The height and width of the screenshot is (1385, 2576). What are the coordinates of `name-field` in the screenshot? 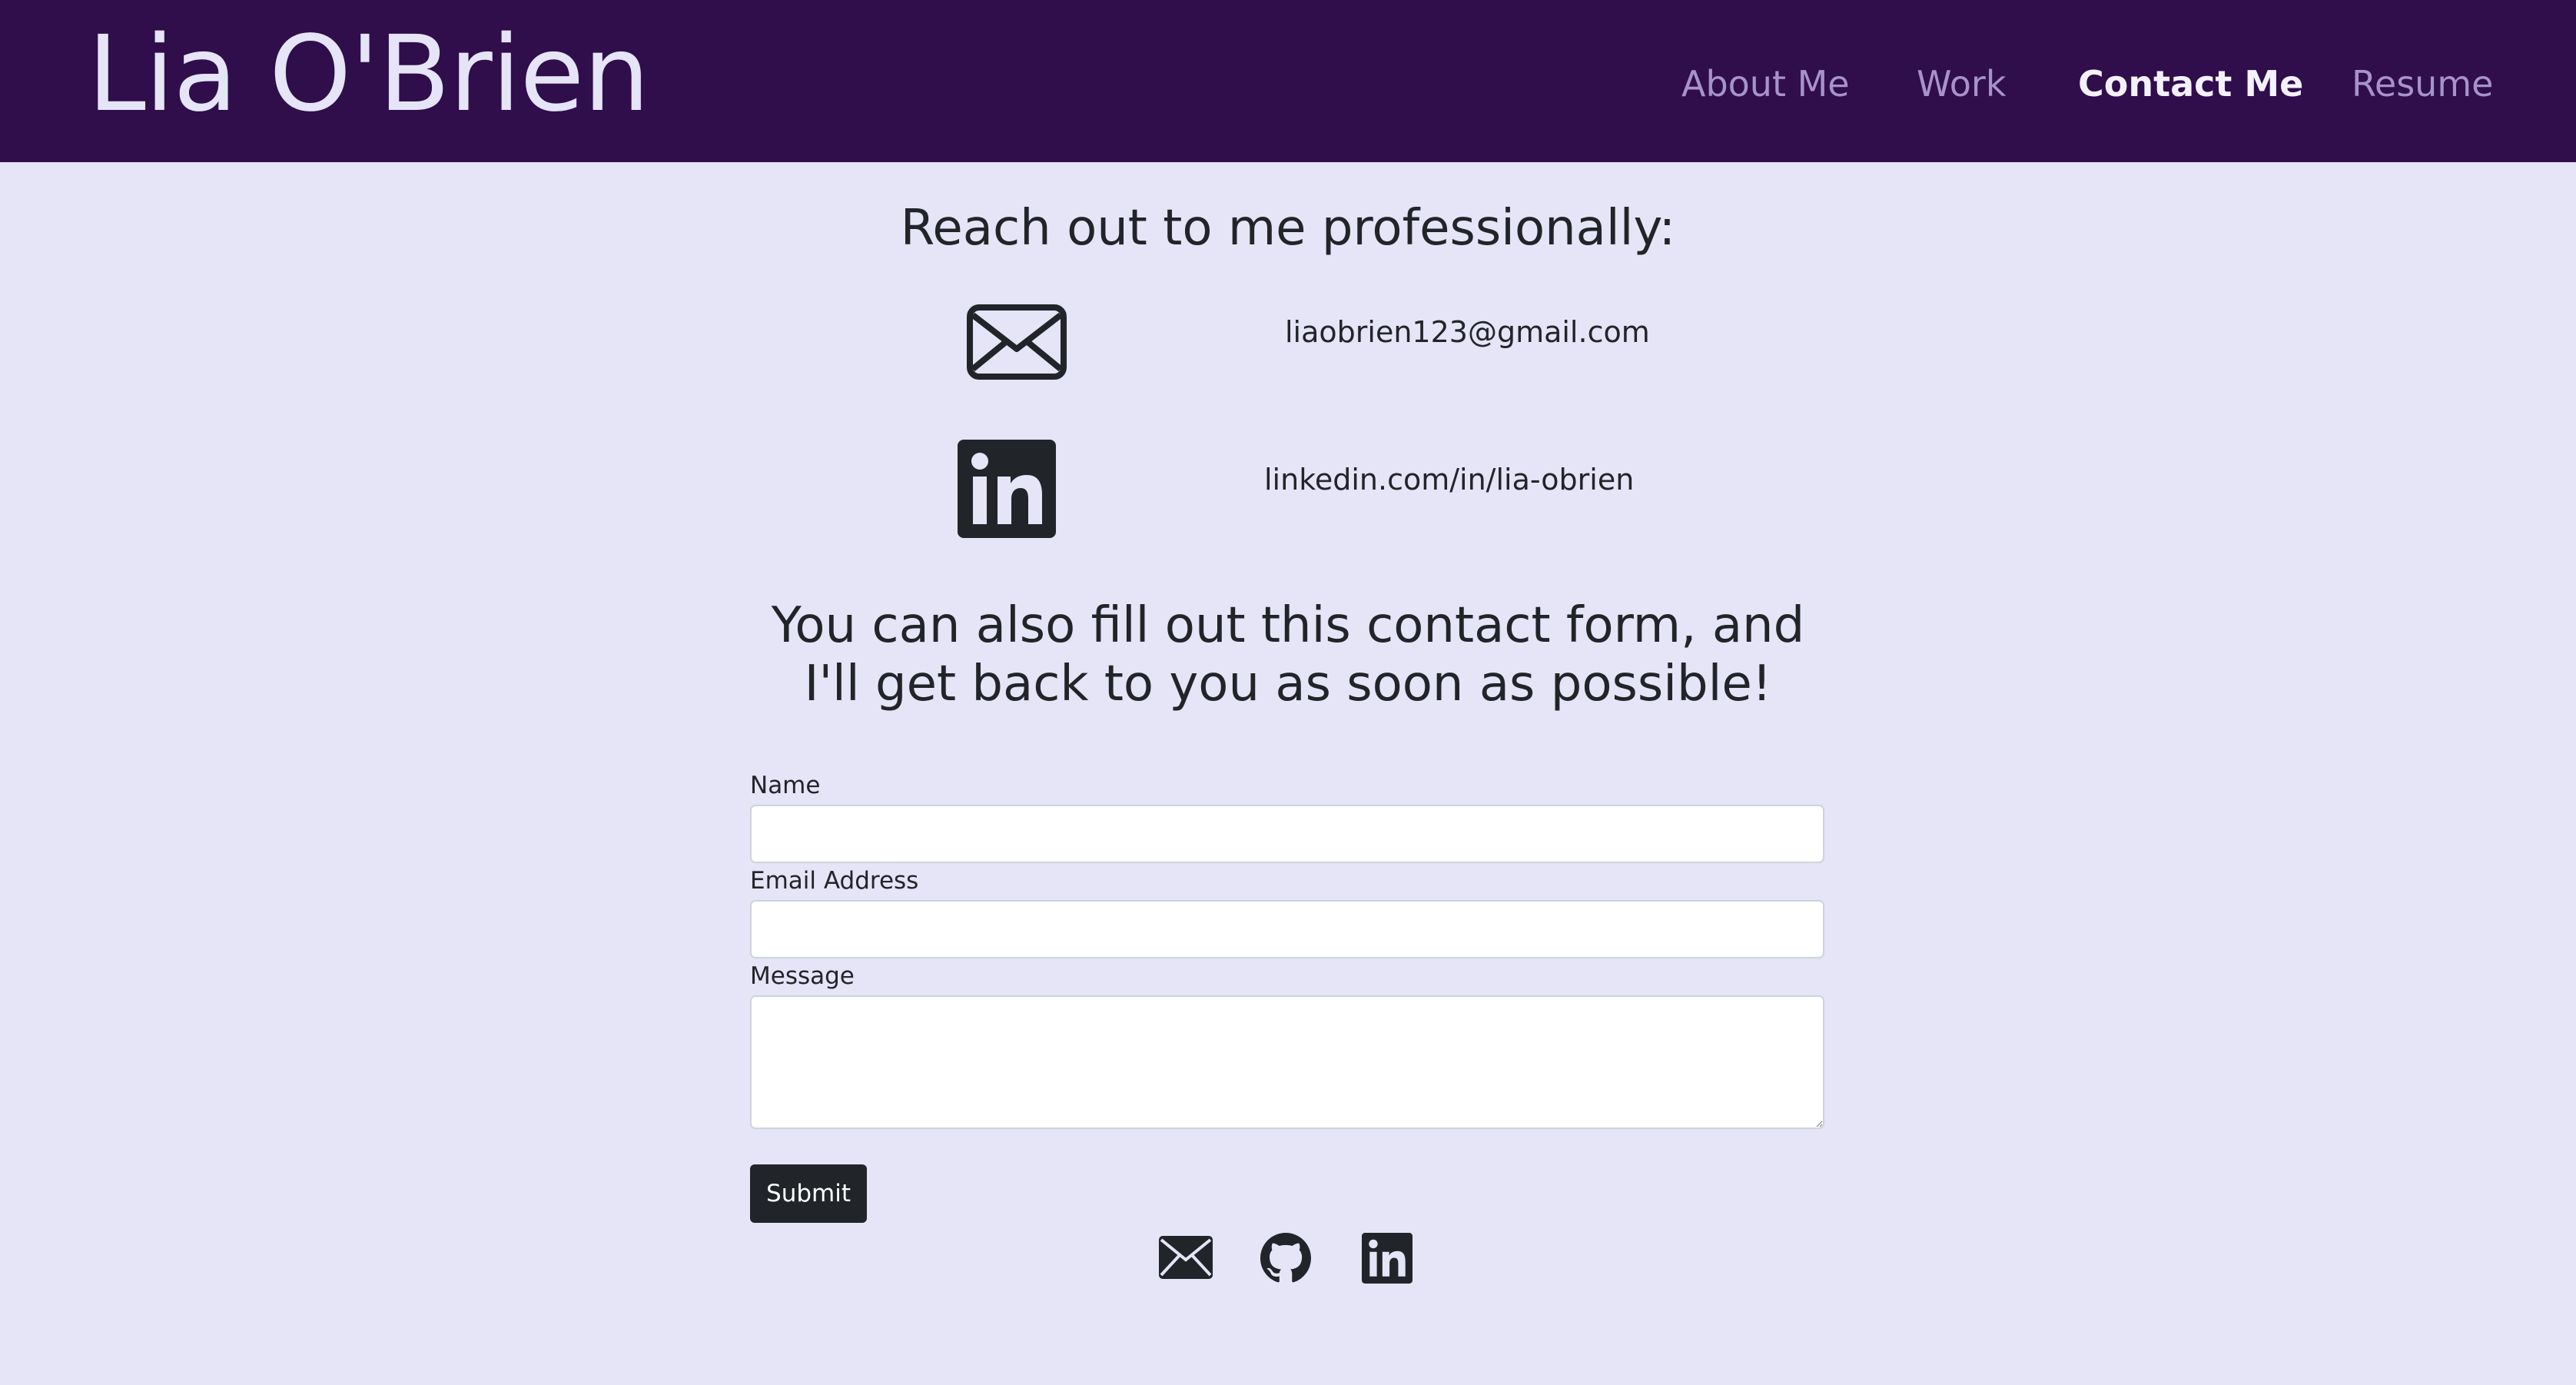 It's located at (1287, 834).